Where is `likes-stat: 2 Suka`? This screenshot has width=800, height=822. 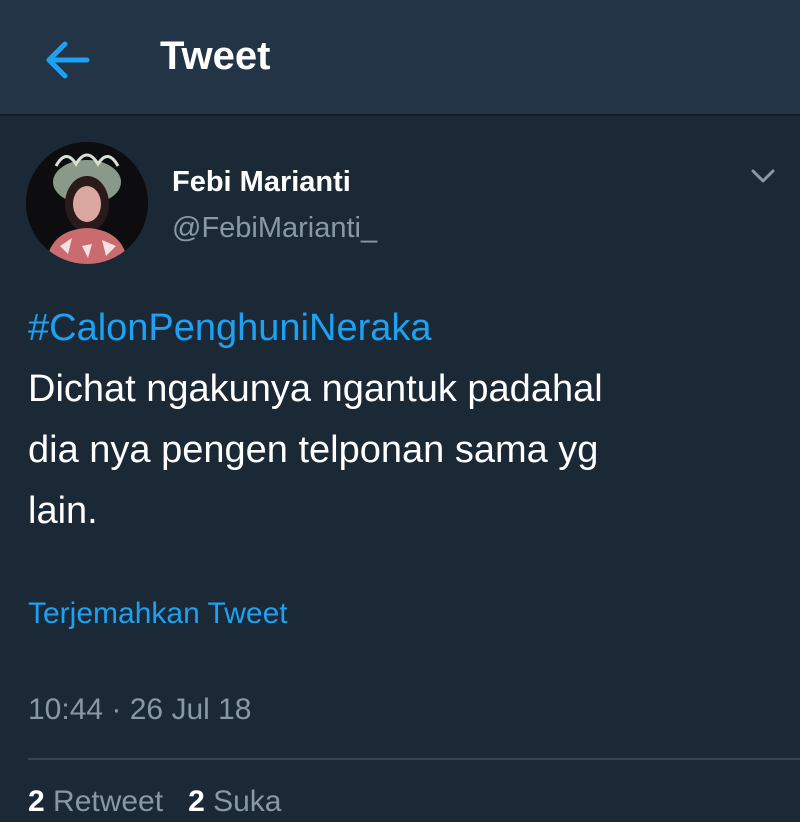
likes-stat: 2 Suka is located at coordinates (234, 801).